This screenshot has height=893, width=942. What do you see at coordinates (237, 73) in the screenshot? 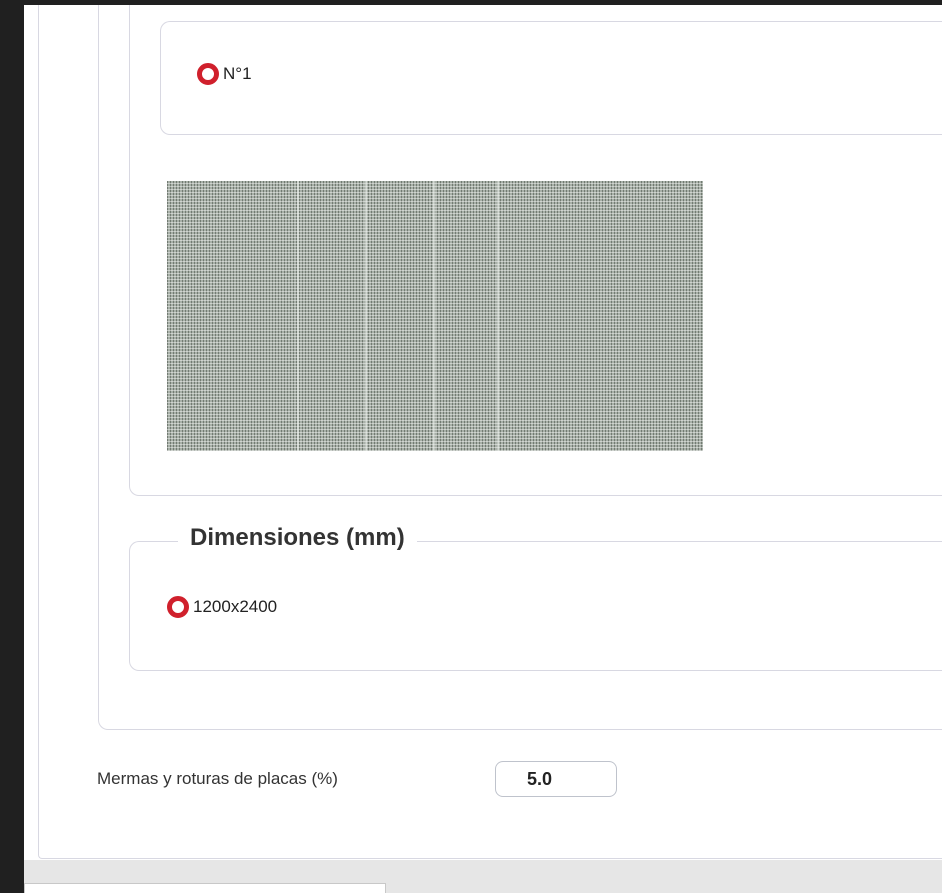
I see `n1-radio-label: N°1` at bounding box center [237, 73].